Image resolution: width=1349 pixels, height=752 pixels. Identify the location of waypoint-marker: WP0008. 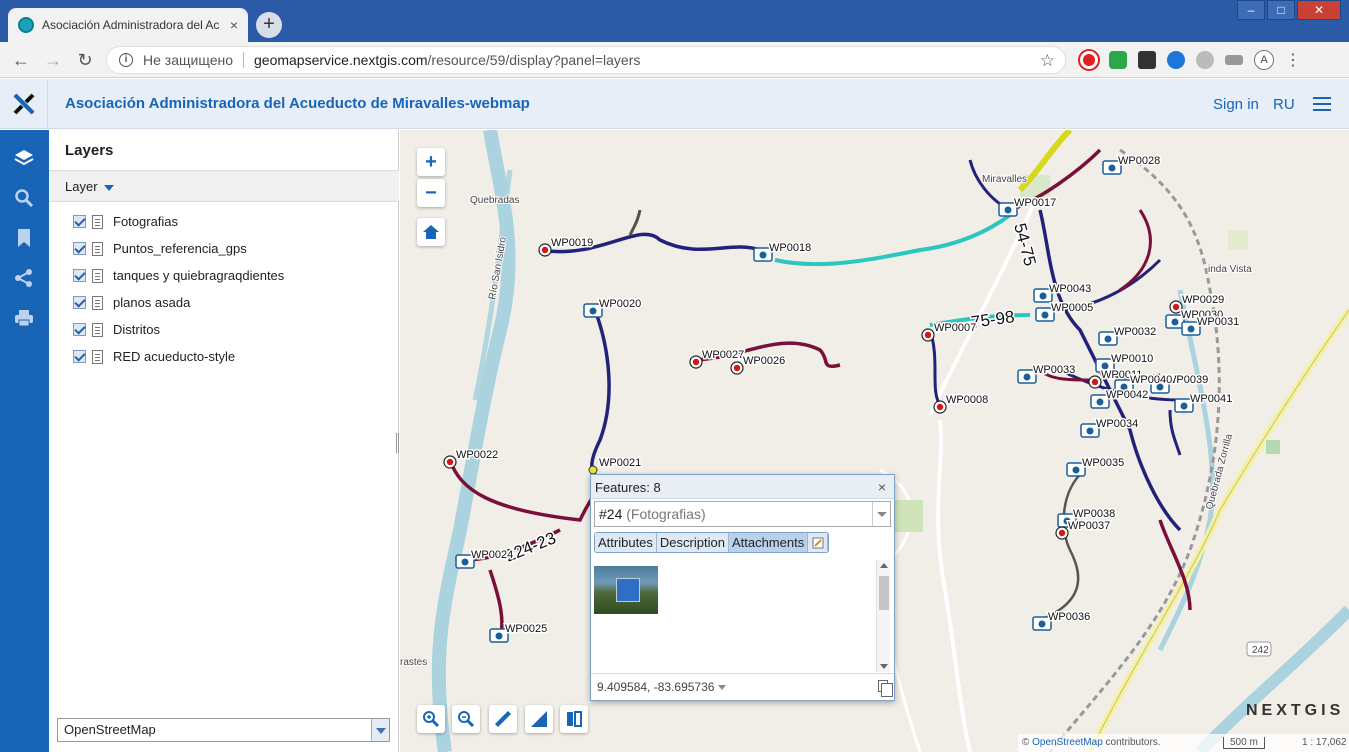
(961, 403).